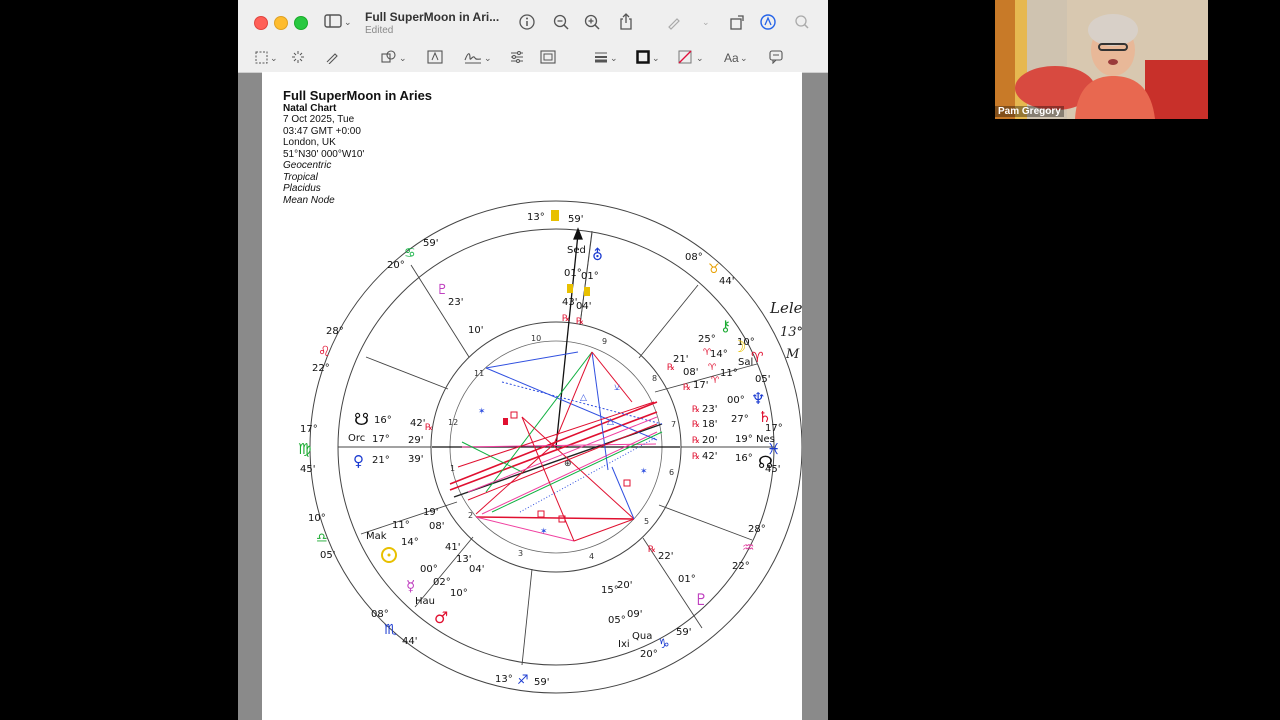 Image resolution: width=1280 pixels, height=720 pixels. I want to click on degree-label: 05°, so click(617, 620).